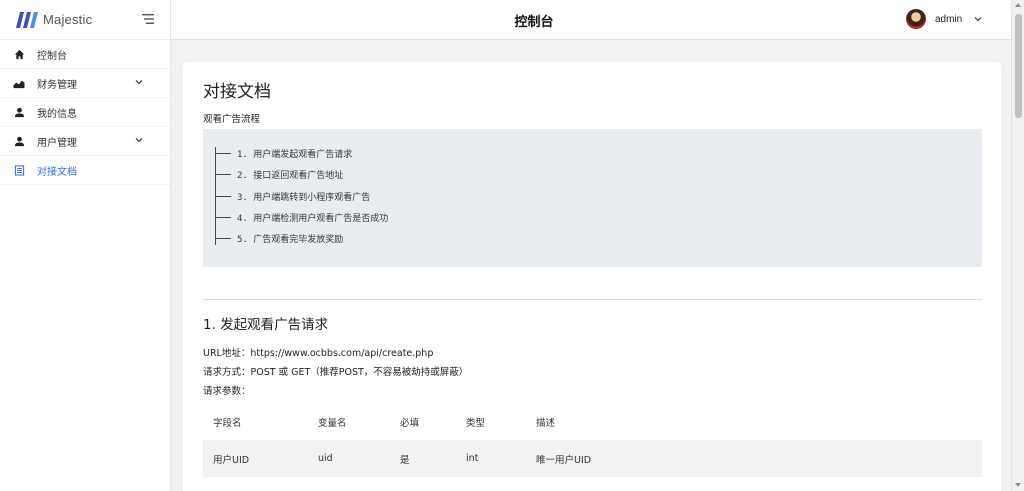 This screenshot has height=491, width=1024. I want to click on column-header: 字段名, so click(227, 423).